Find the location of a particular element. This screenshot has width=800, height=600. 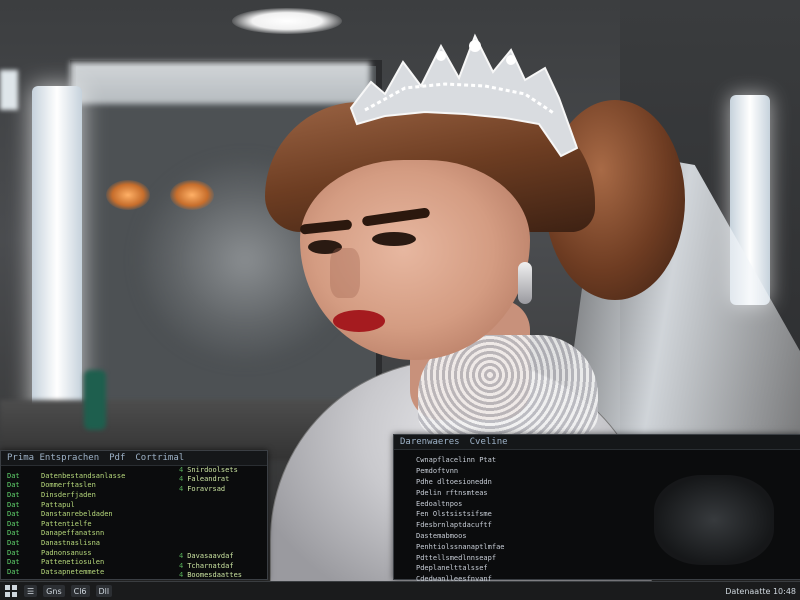

earring is located at coordinates (525, 283).